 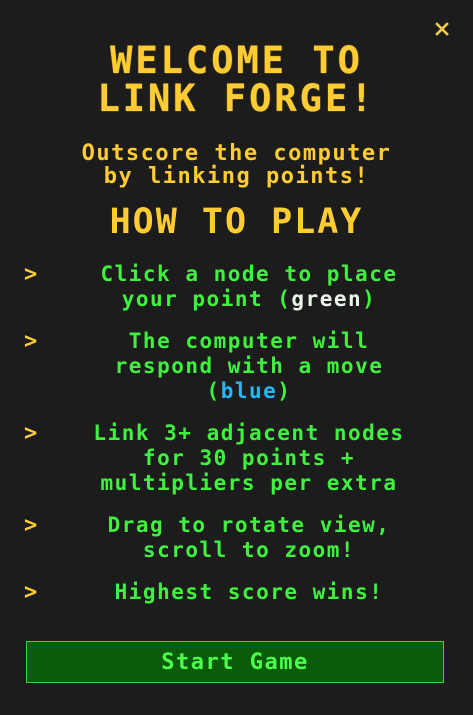 What do you see at coordinates (249, 592) in the screenshot?
I see `rule-text: Highest score wins!` at bounding box center [249, 592].